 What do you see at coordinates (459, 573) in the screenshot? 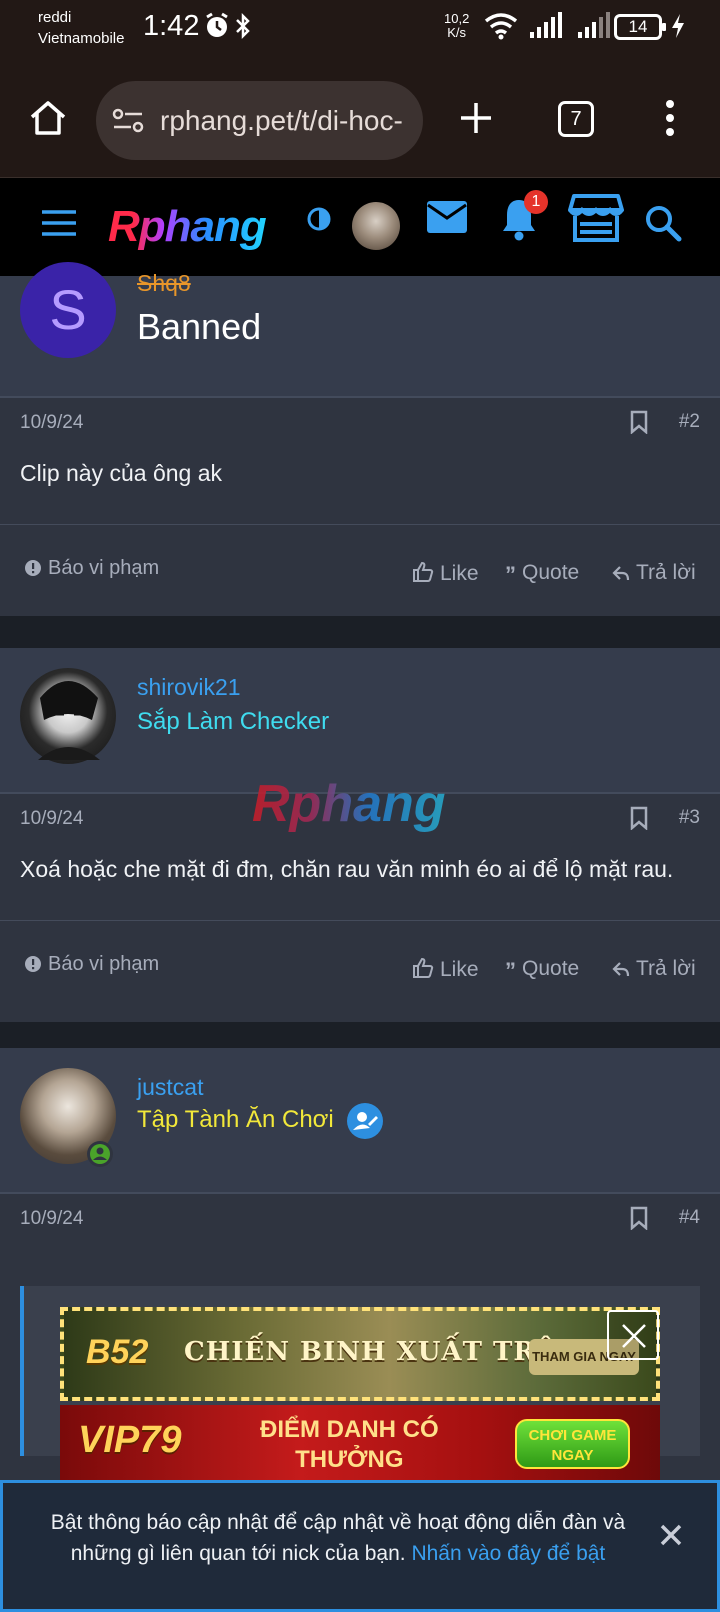
I see `like-label: Like` at bounding box center [459, 573].